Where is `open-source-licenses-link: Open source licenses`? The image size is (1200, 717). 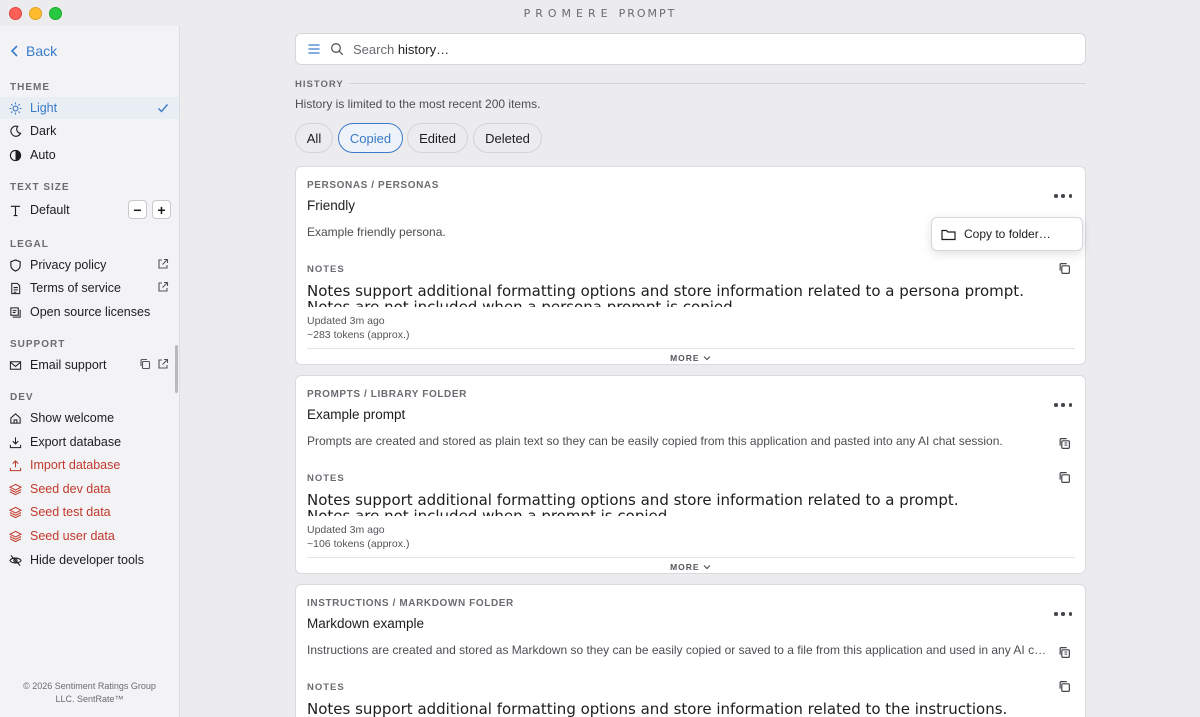
open-source-licenses-link: Open source licenses is located at coordinates (89, 312).